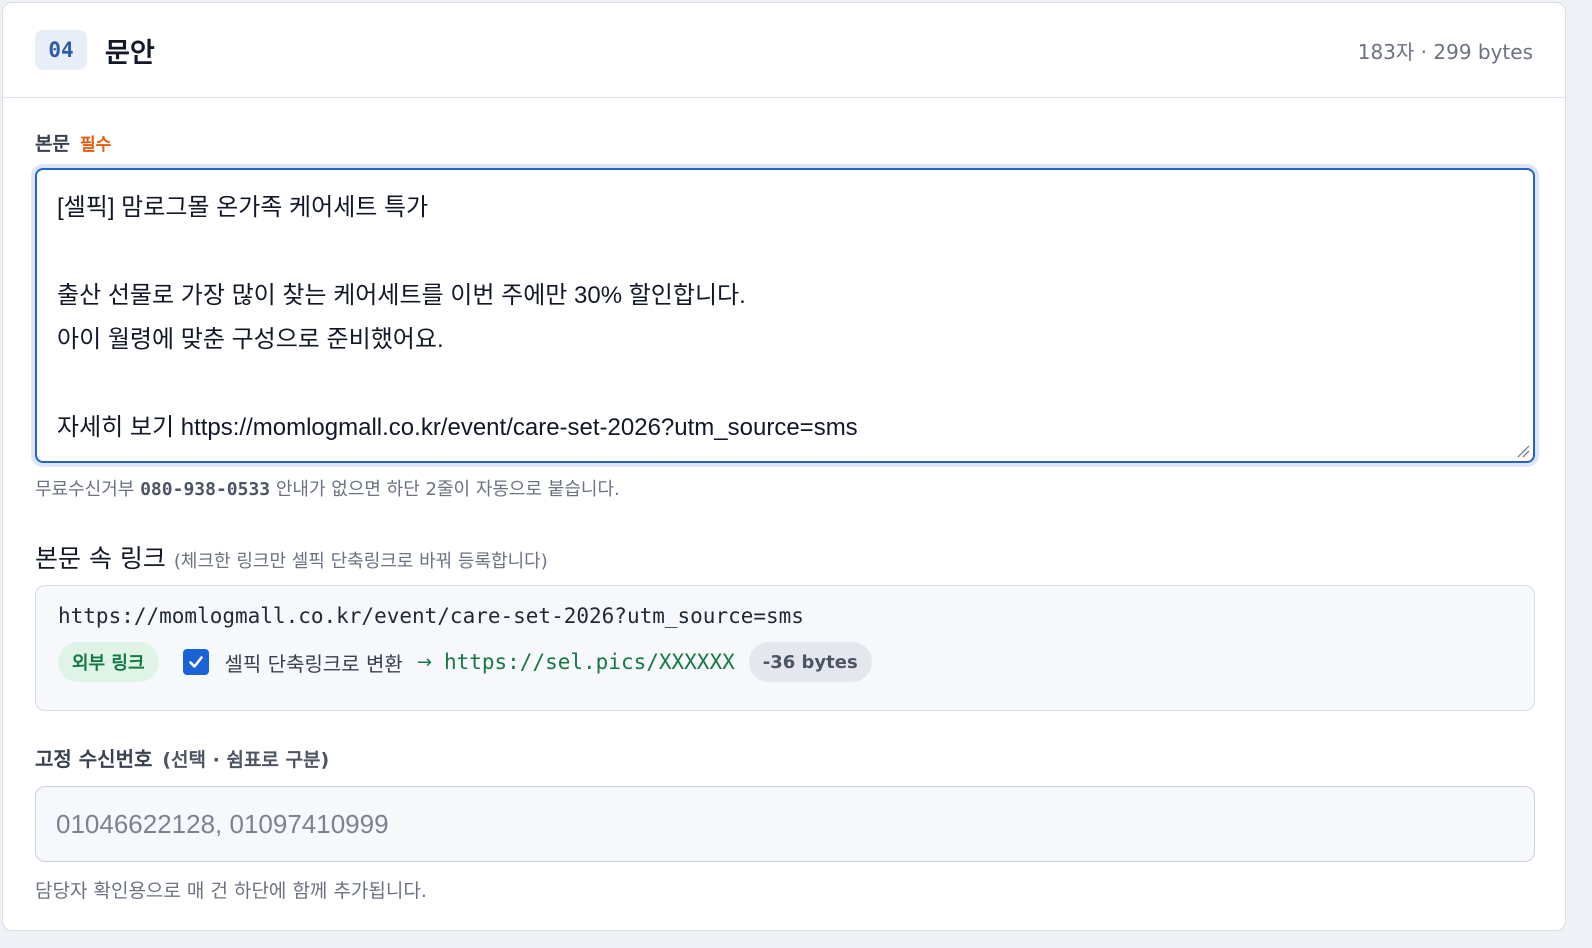 The height and width of the screenshot is (948, 1592). I want to click on opt-out-number: 080-938-0533, so click(205, 489).